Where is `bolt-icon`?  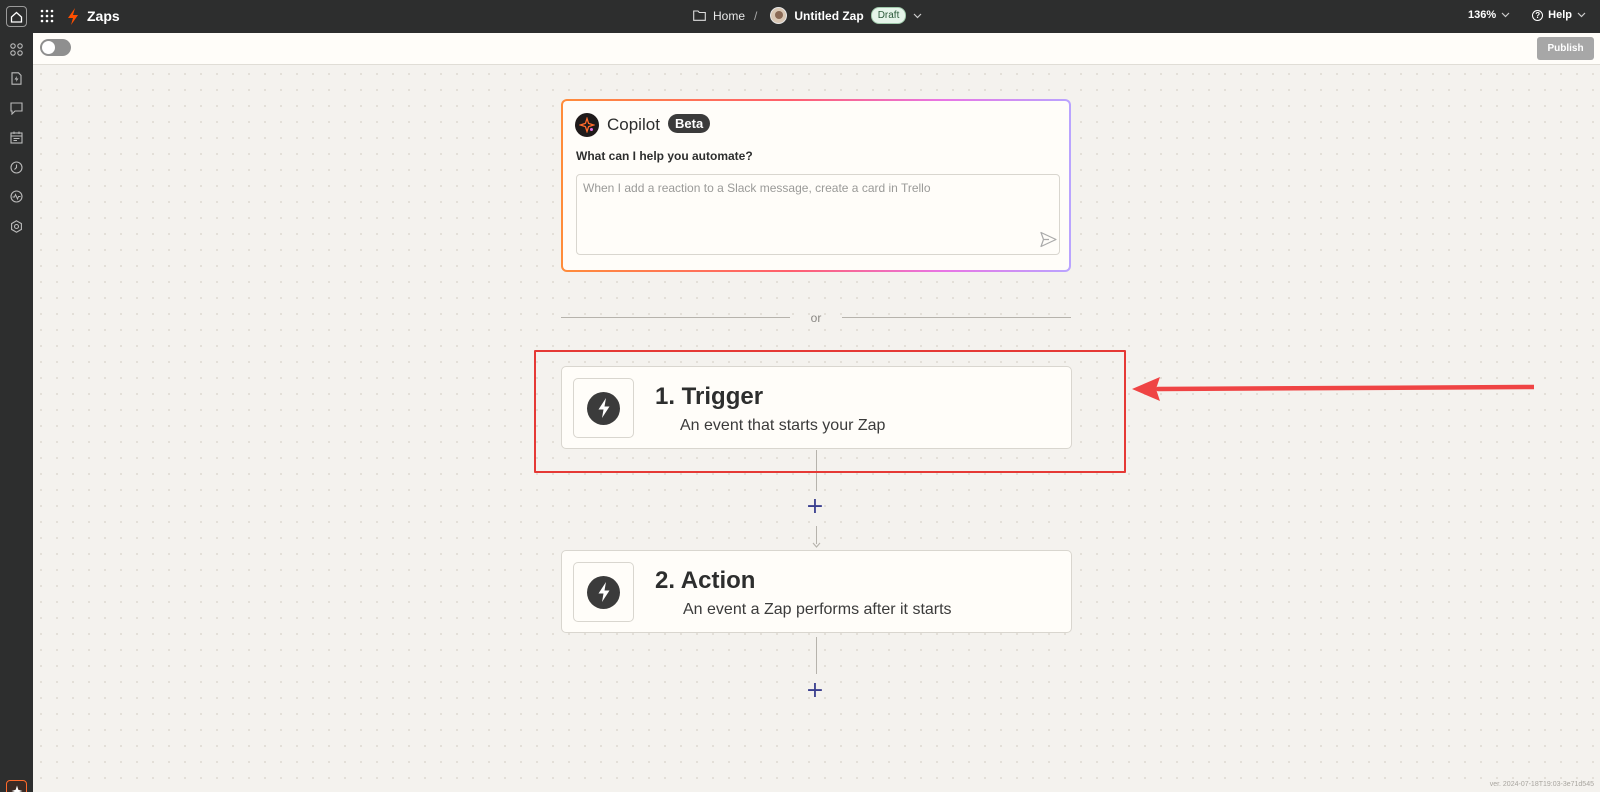
bolt-icon is located at coordinates (603, 592).